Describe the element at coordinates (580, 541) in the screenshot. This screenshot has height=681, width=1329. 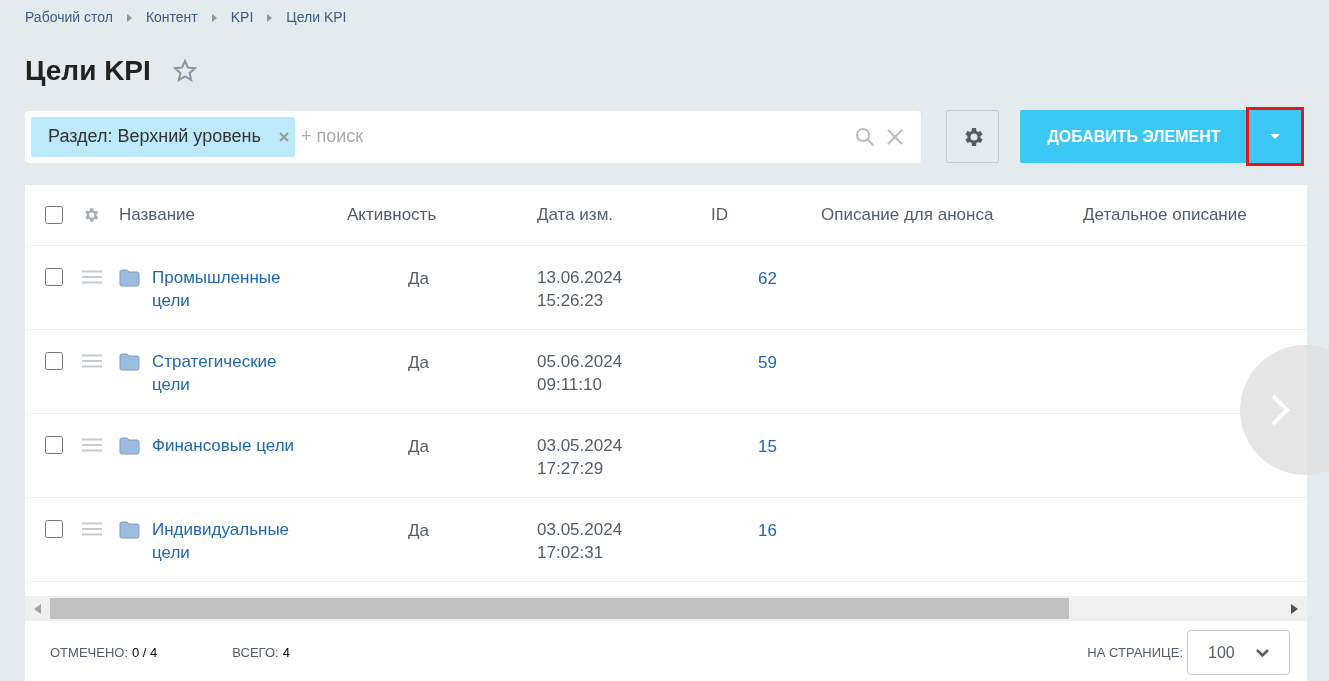
I see `table-cell-text: 03.05.2024 17:02:31` at that location.